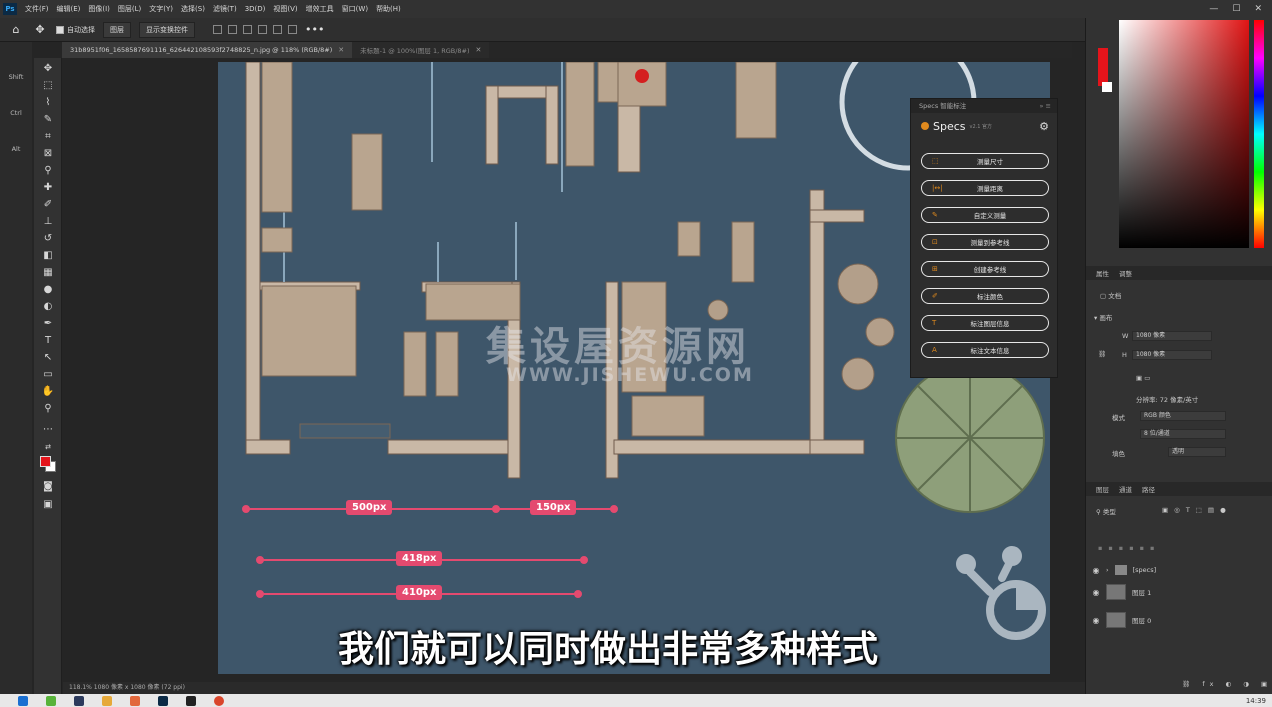 This screenshot has width=1272, height=707. Describe the element at coordinates (48, 205) in the screenshot. I see `brush-tool-icon: ✐` at that location.